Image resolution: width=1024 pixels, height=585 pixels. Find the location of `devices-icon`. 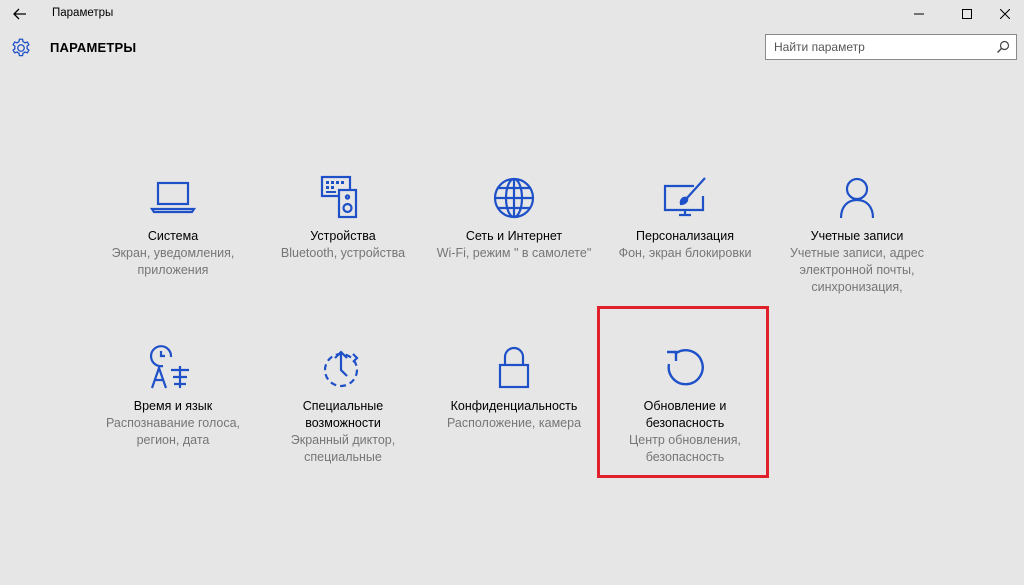

devices-icon is located at coordinates (339, 197).